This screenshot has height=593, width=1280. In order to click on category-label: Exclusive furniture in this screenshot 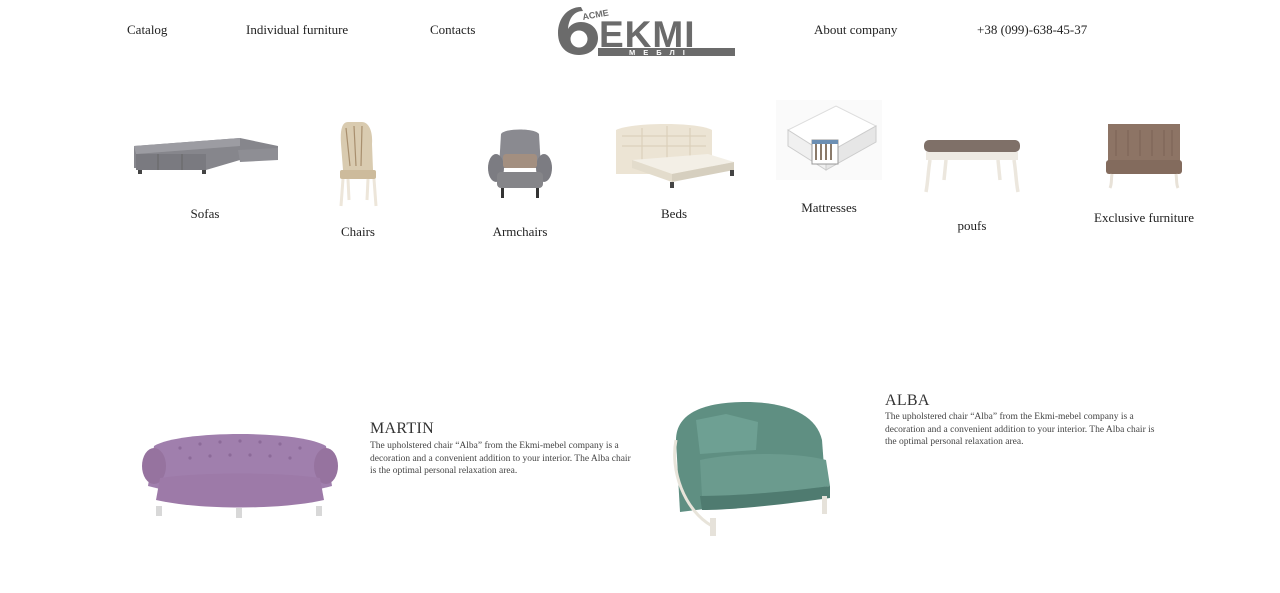, I will do `click(1144, 217)`.